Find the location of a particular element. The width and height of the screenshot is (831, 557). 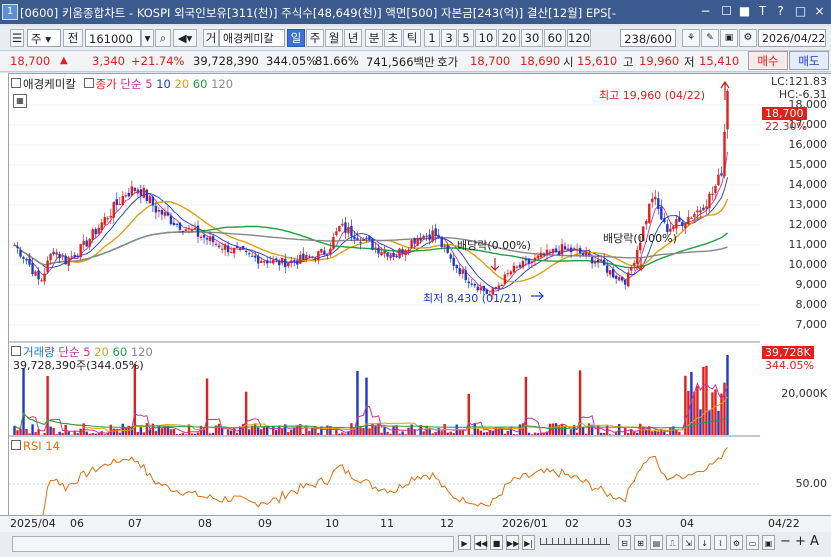

low-price: 15,410 is located at coordinates (719, 61).